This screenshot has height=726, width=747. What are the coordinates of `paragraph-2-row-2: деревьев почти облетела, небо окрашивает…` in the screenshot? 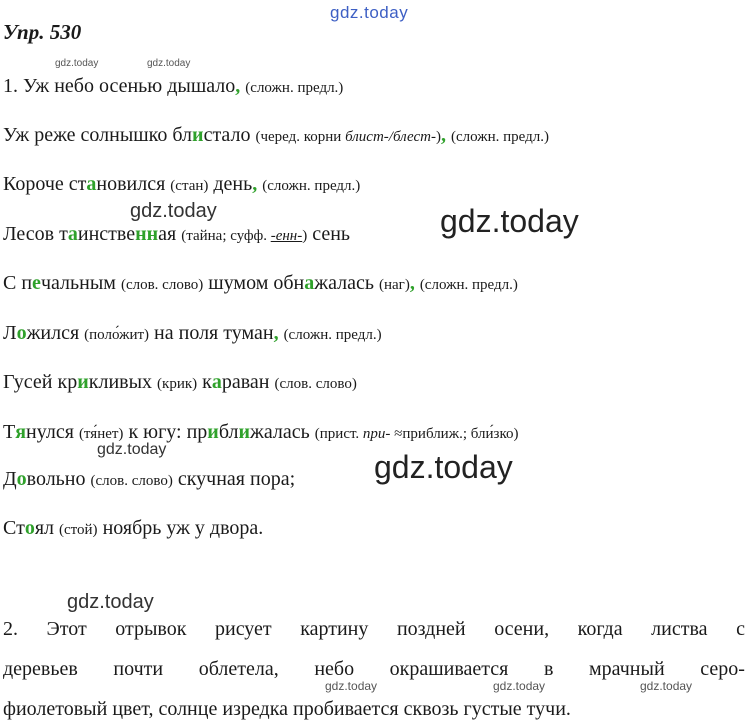 It's located at (374, 669).